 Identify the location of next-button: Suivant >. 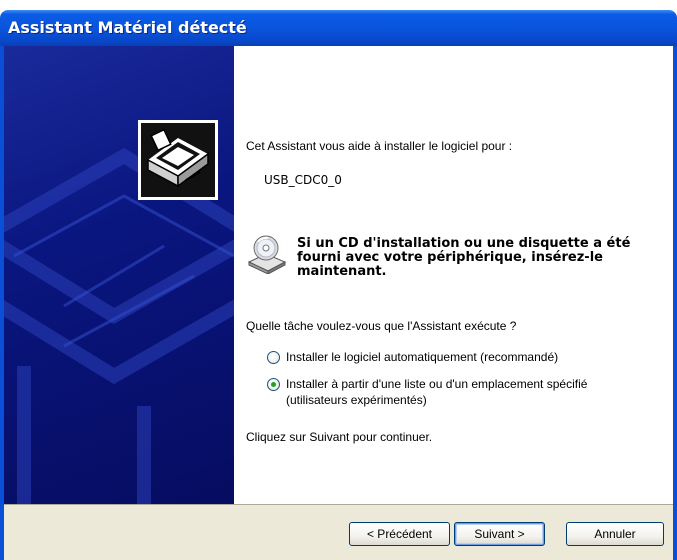
(499, 534).